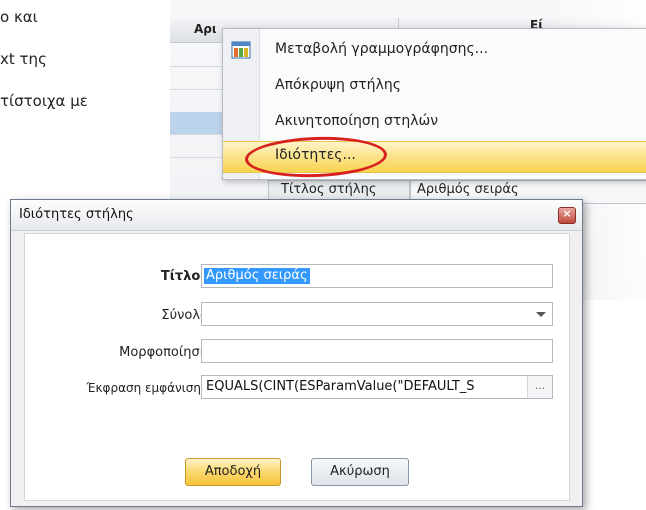 This screenshot has width=646, height=510. I want to click on close-icon: ×, so click(567, 213).